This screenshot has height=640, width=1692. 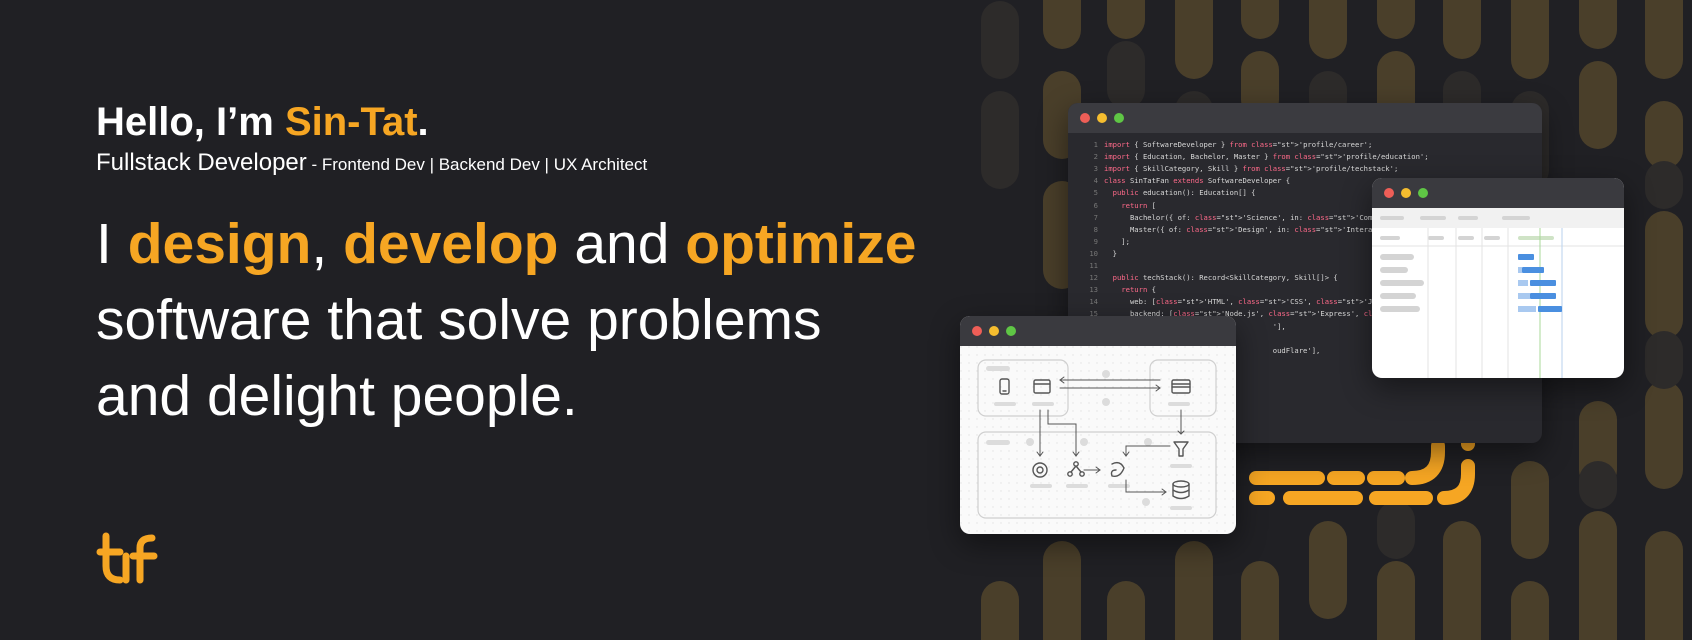 What do you see at coordinates (451, 244) in the screenshot?
I see `headline-develop: develop` at bounding box center [451, 244].